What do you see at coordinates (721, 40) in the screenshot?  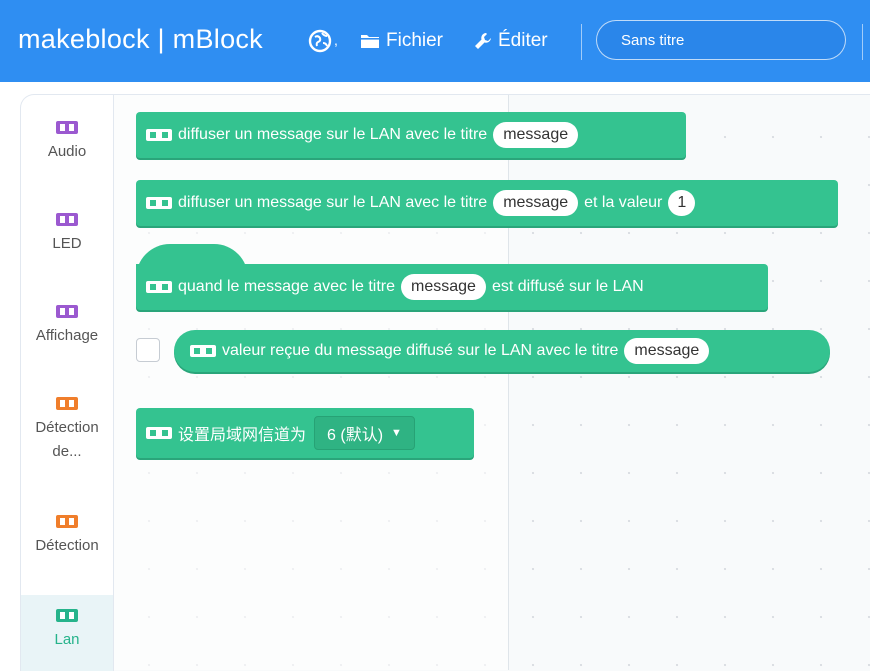 I see `project-title-input` at bounding box center [721, 40].